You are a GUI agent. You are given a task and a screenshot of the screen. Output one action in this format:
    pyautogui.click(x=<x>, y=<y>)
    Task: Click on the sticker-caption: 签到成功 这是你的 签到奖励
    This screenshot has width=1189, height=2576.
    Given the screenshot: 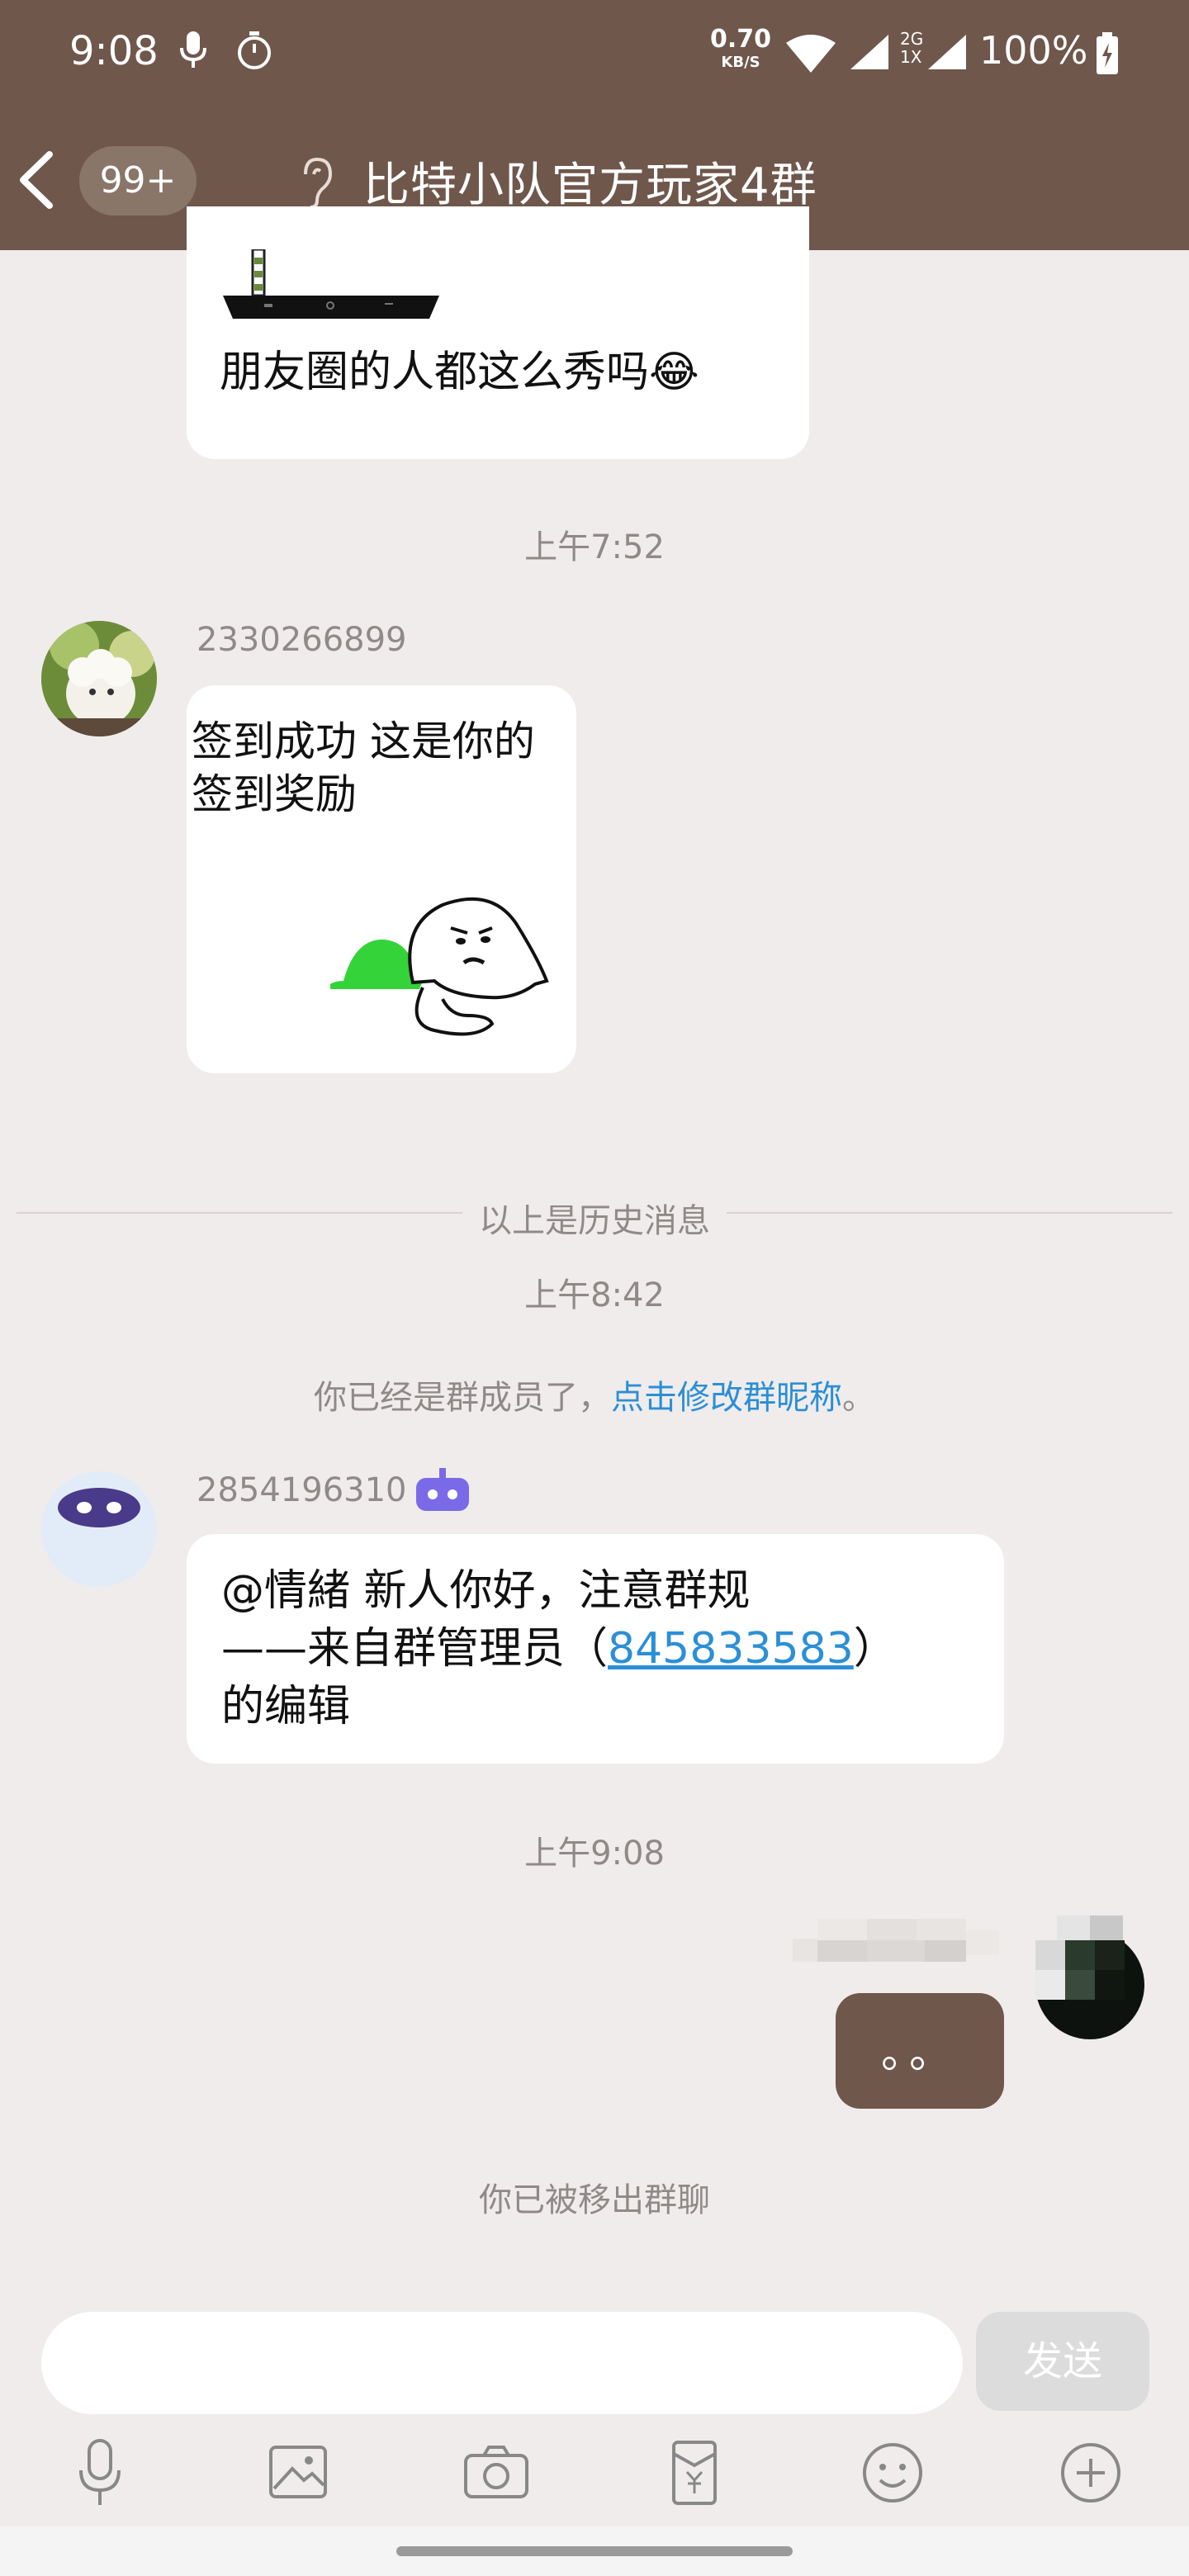 What is the action you would take?
    pyautogui.click(x=363, y=767)
    